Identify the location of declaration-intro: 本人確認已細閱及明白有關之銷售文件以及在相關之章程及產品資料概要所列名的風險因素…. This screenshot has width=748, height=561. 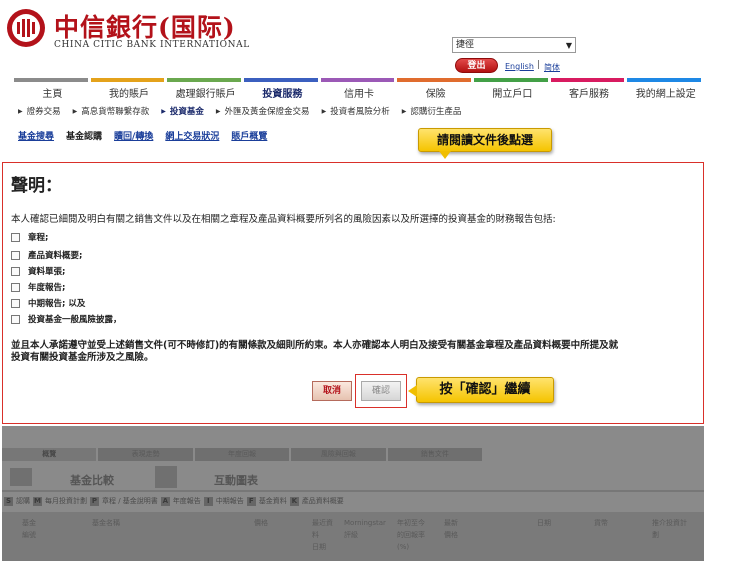
(283, 219).